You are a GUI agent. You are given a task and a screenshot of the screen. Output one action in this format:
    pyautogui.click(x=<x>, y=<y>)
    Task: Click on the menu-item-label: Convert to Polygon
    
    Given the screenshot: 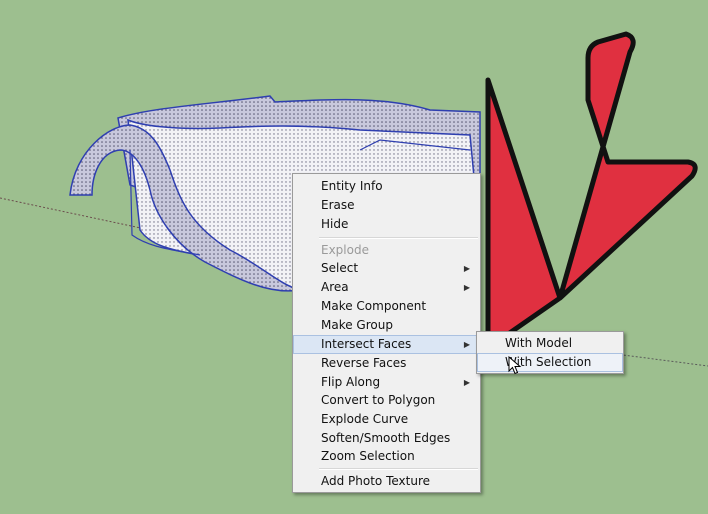 What is the action you would take?
    pyautogui.click(x=378, y=400)
    